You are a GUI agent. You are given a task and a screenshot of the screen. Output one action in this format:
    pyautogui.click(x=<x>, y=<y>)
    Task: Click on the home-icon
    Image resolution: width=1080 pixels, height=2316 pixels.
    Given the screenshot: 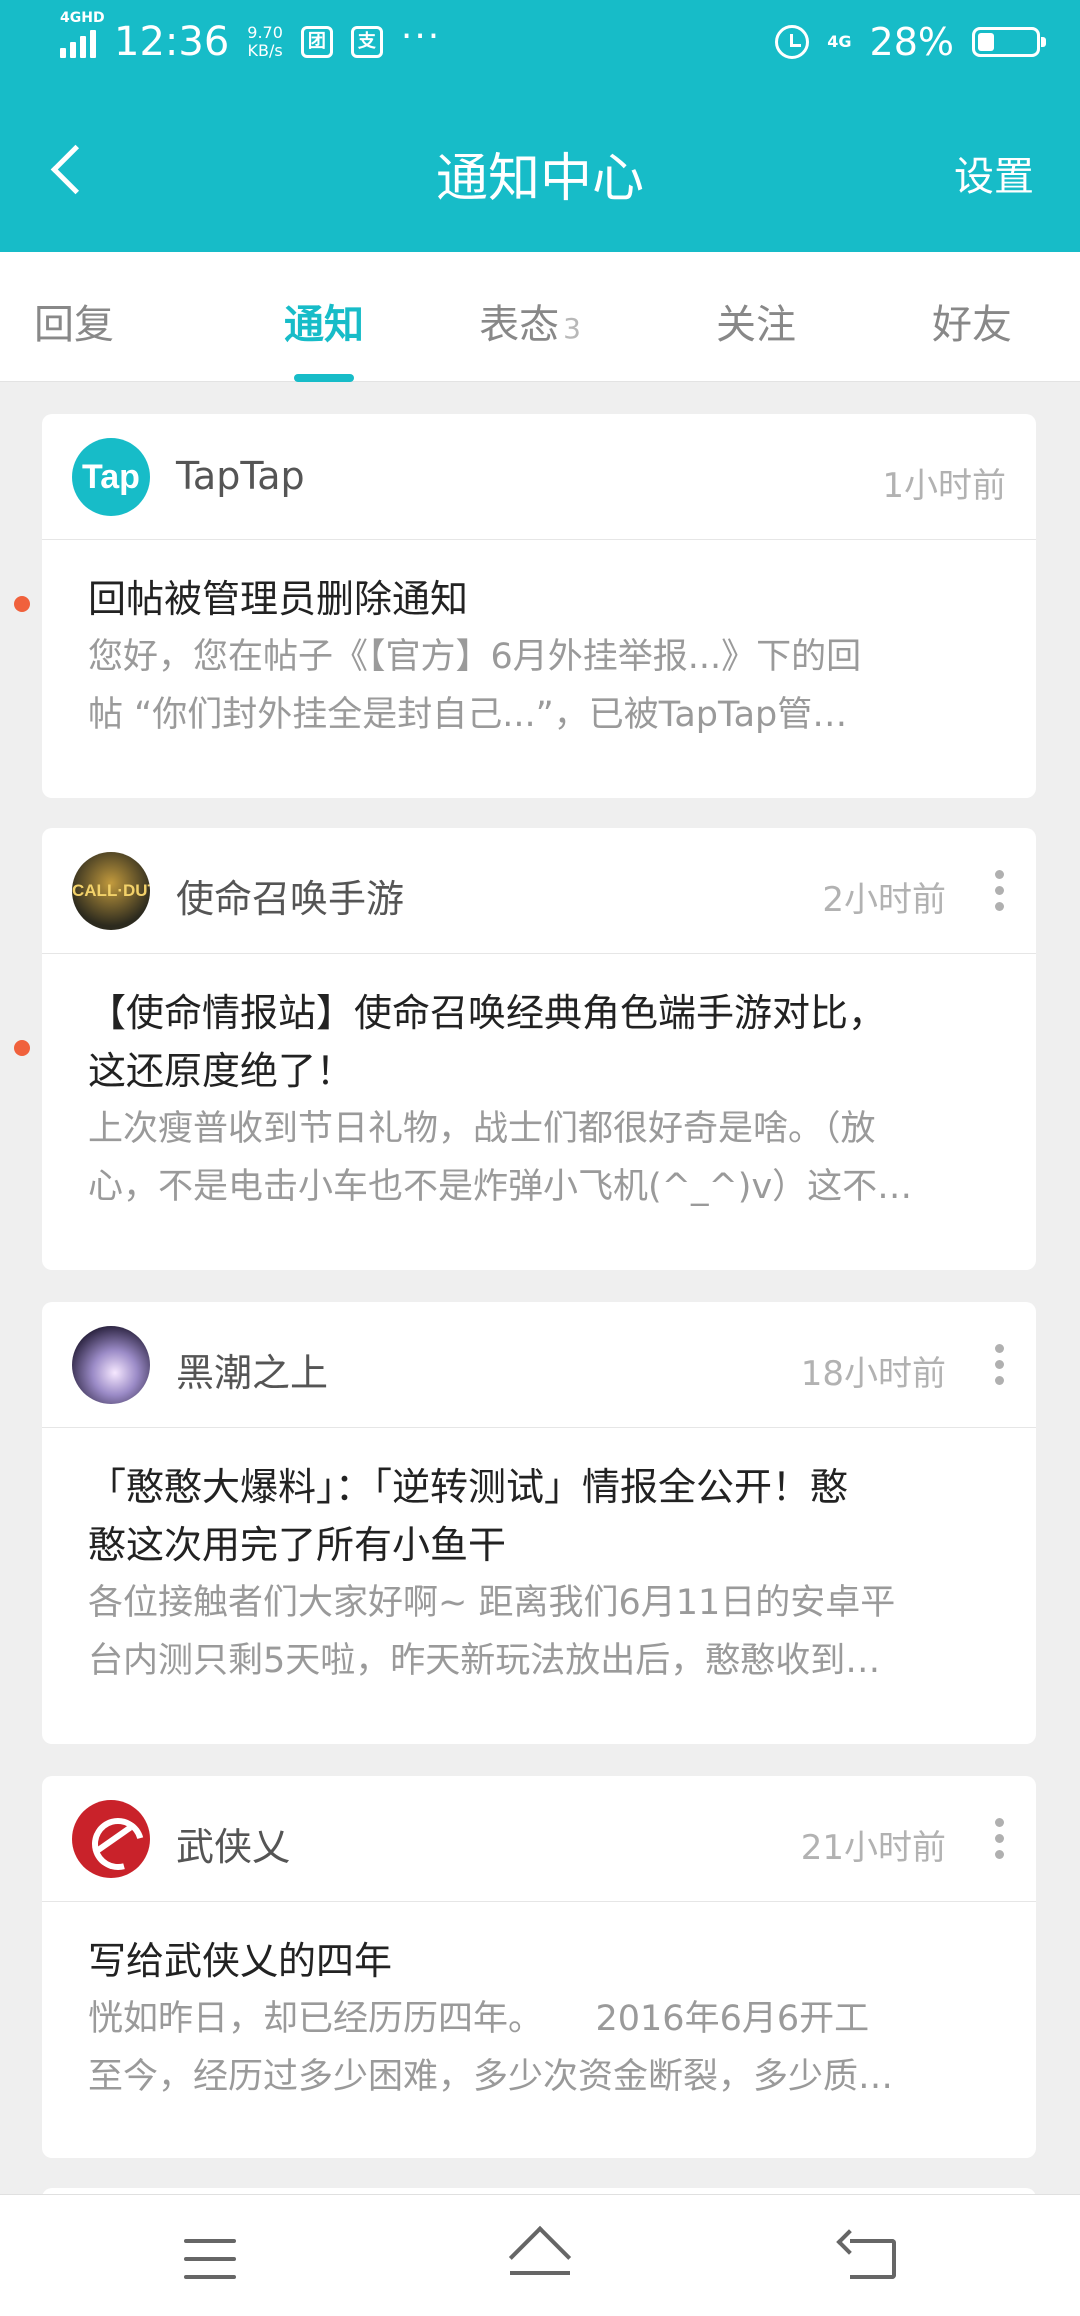 What is the action you would take?
    pyautogui.click(x=540, y=2255)
    